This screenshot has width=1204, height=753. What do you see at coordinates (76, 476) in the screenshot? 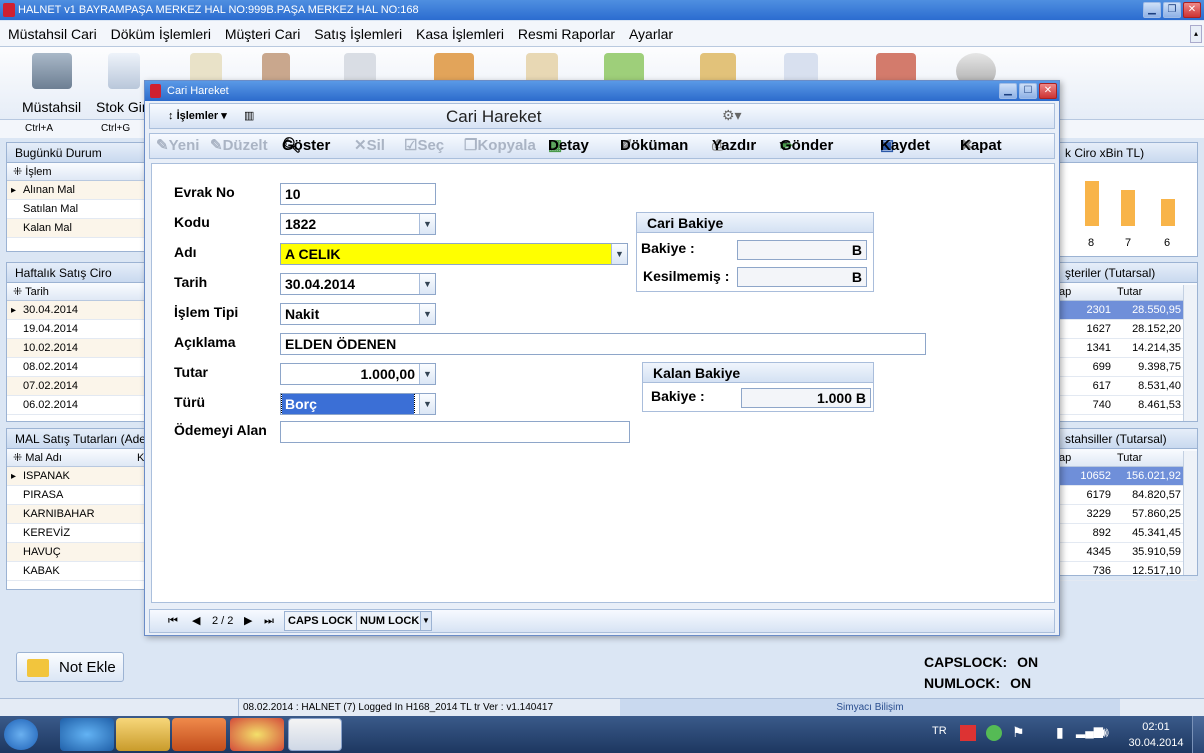
I see `table-row: ISPANAK` at bounding box center [76, 476].